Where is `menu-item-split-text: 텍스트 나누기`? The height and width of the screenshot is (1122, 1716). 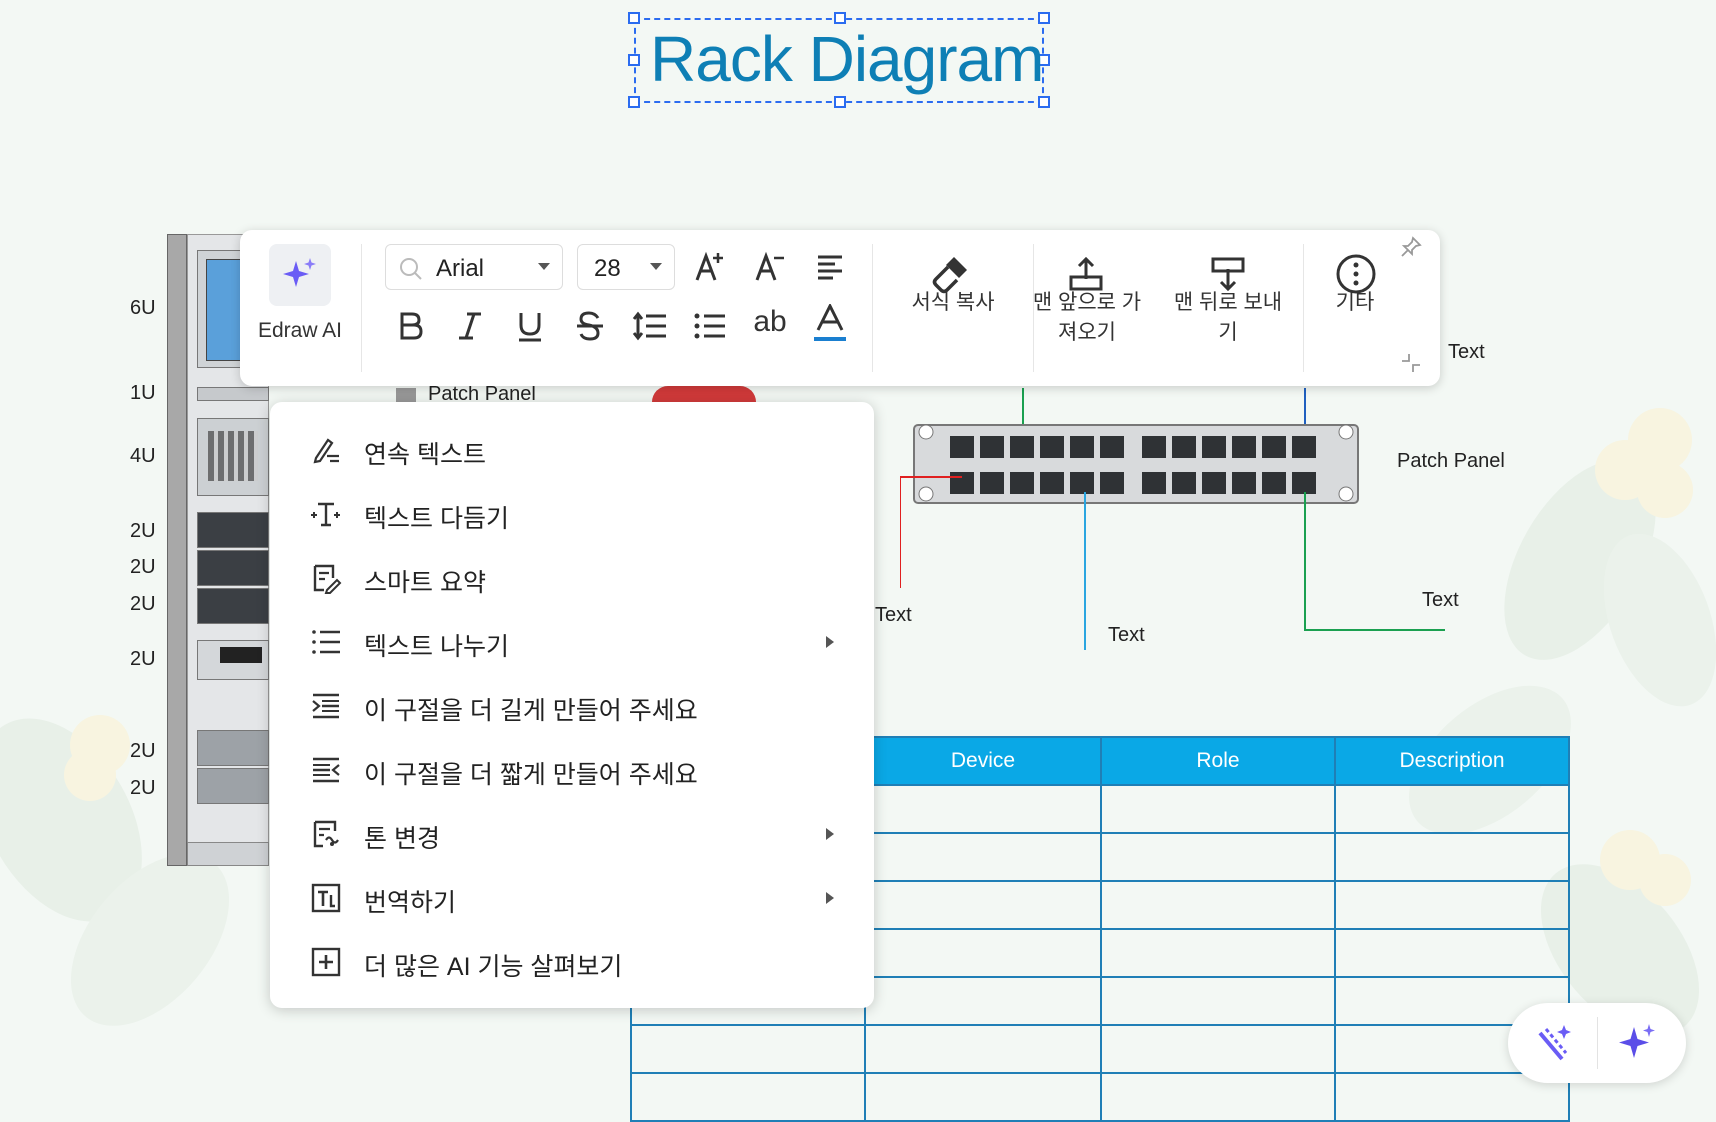 menu-item-split-text: 텍스트 나누기 is located at coordinates (572, 642).